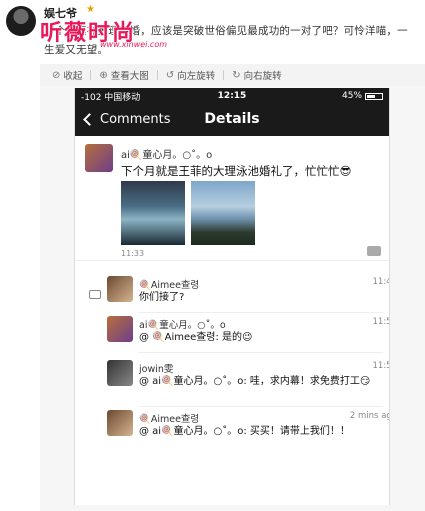  I want to click on clock-text: 12:15, so click(232, 96).